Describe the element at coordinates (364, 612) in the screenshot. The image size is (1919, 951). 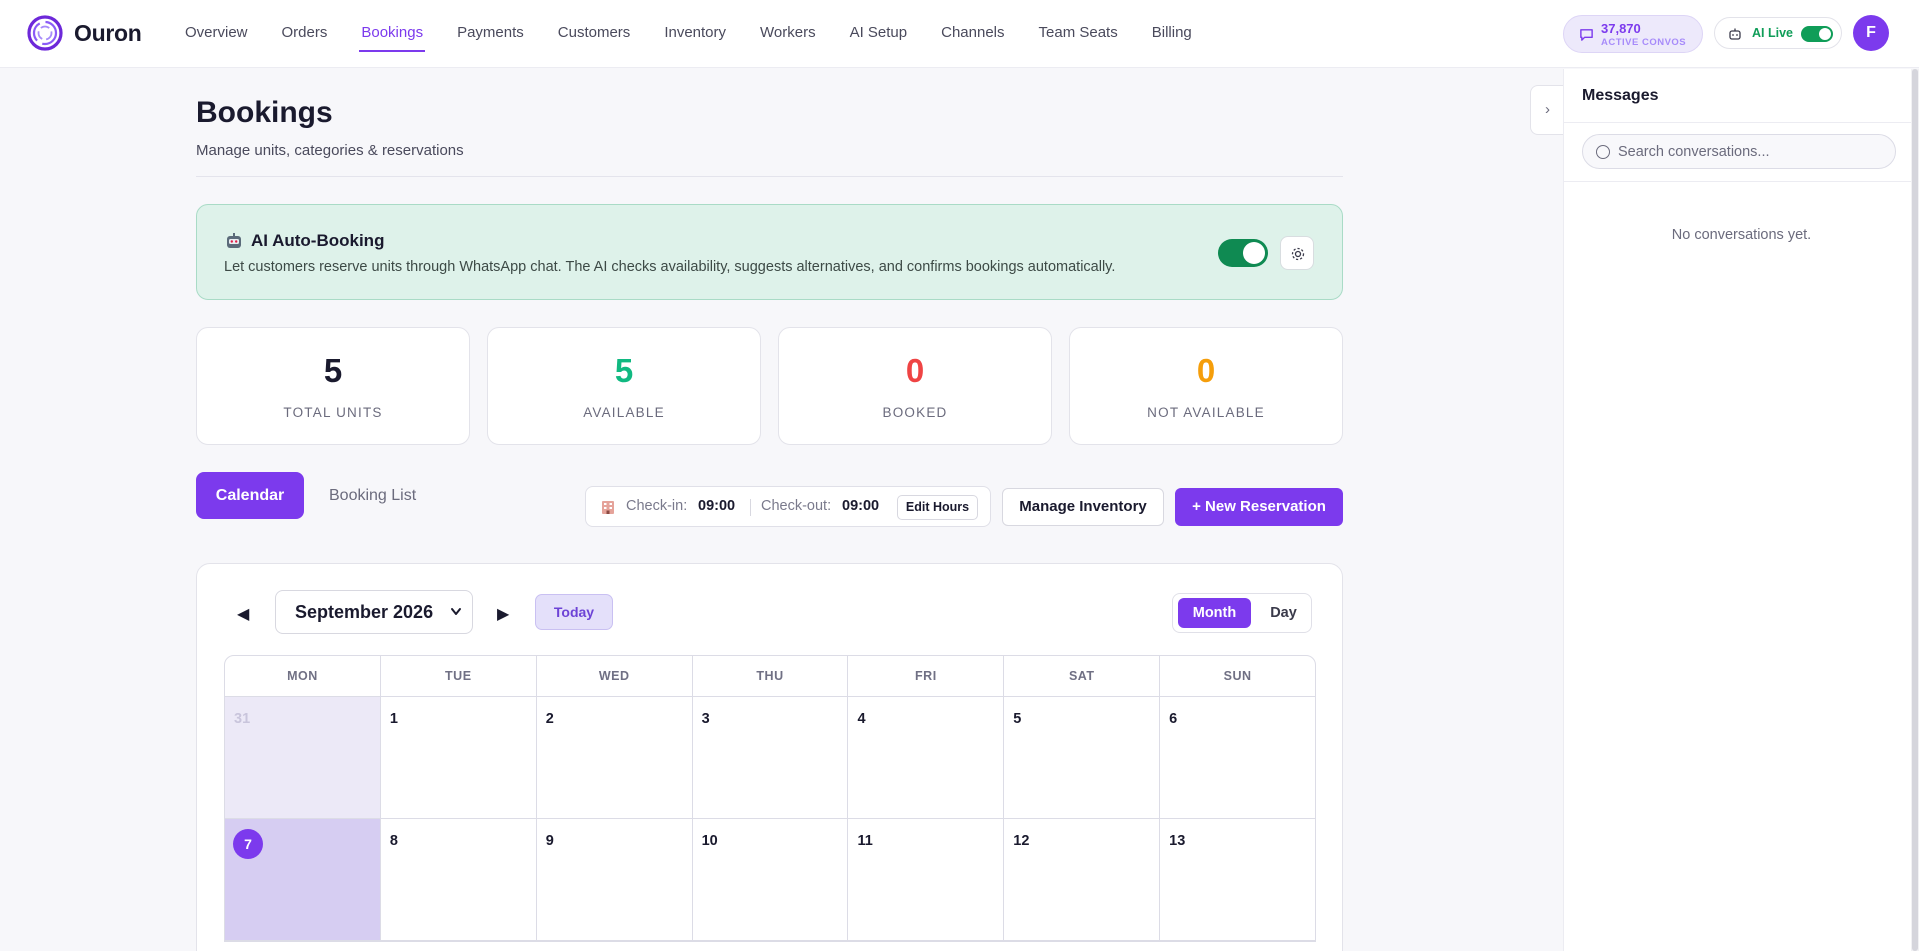
I see `month-select-value: September 2026` at that location.